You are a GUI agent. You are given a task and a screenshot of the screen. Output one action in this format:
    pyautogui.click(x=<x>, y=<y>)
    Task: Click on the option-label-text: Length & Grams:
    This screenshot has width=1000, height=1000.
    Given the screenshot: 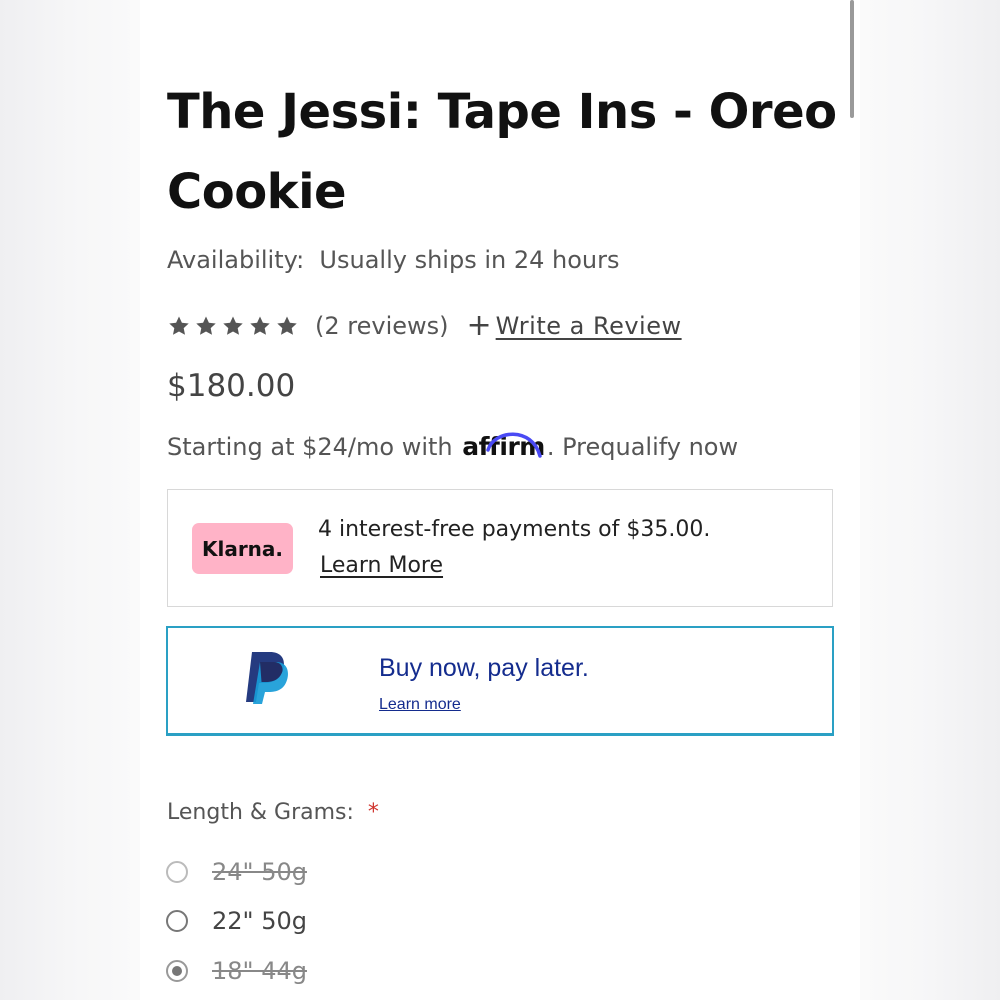 What is the action you would take?
    pyautogui.click(x=260, y=812)
    